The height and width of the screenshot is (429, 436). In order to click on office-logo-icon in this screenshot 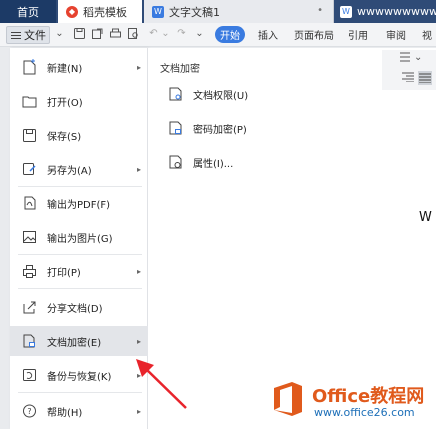, I will do `click(288, 399)`.